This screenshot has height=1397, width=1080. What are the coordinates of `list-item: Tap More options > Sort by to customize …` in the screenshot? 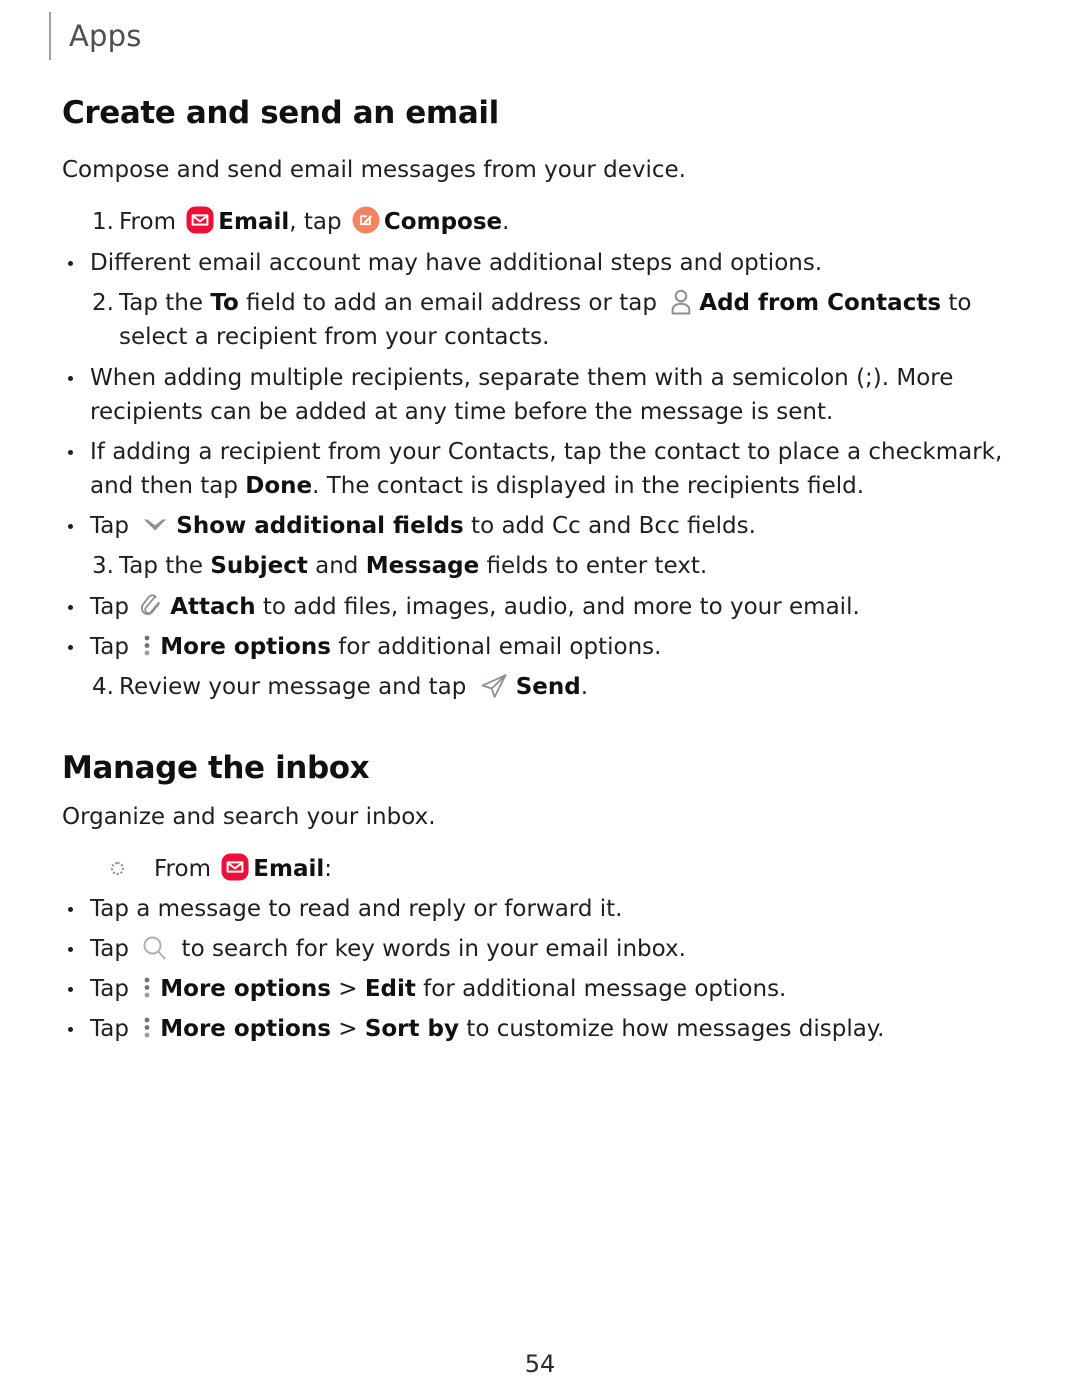 It's located at (540, 1029).